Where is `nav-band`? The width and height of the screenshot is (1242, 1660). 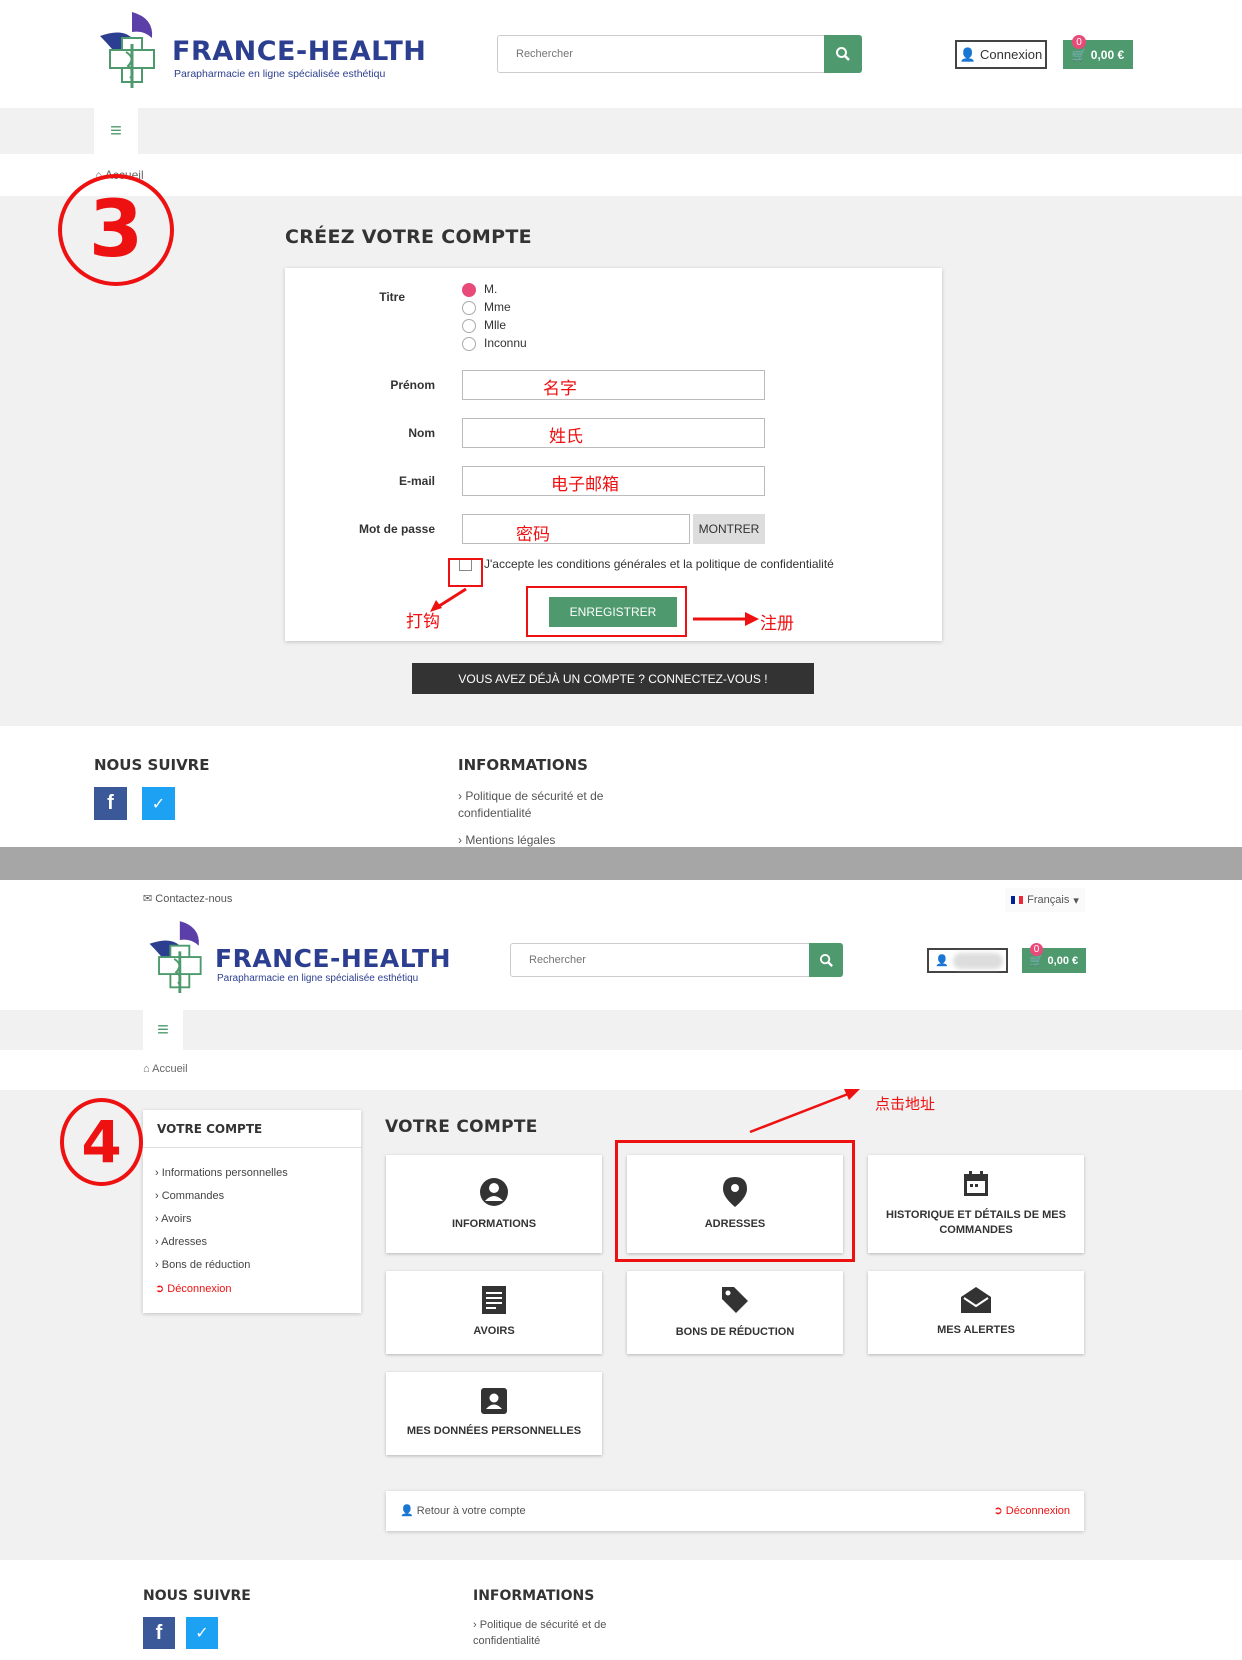 nav-band is located at coordinates (621, 1030).